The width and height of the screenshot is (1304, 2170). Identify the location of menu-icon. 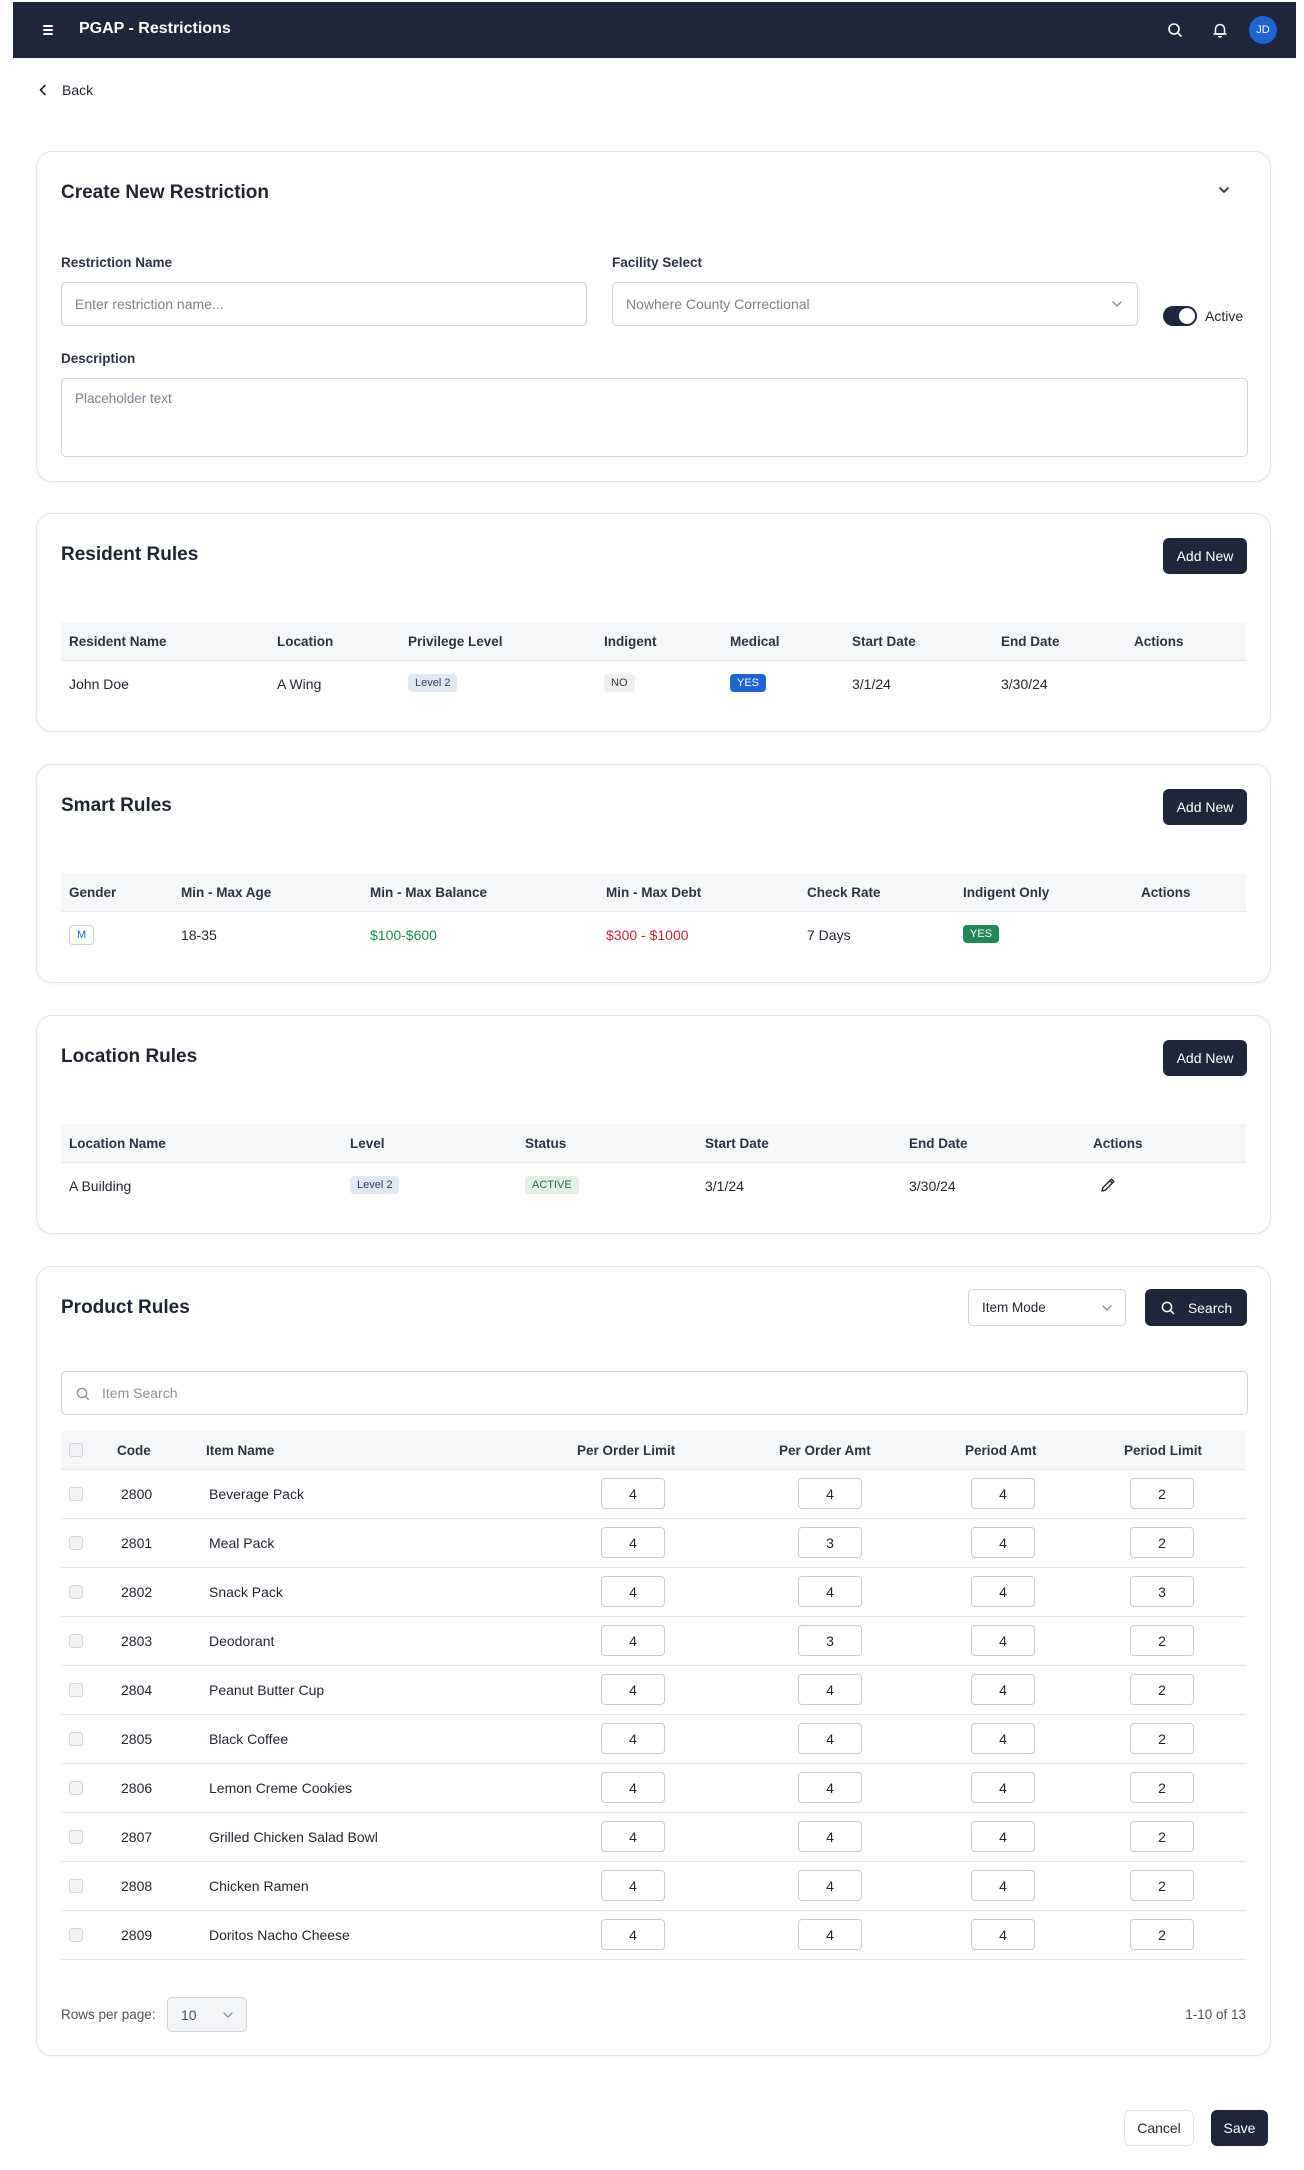
(49, 30).